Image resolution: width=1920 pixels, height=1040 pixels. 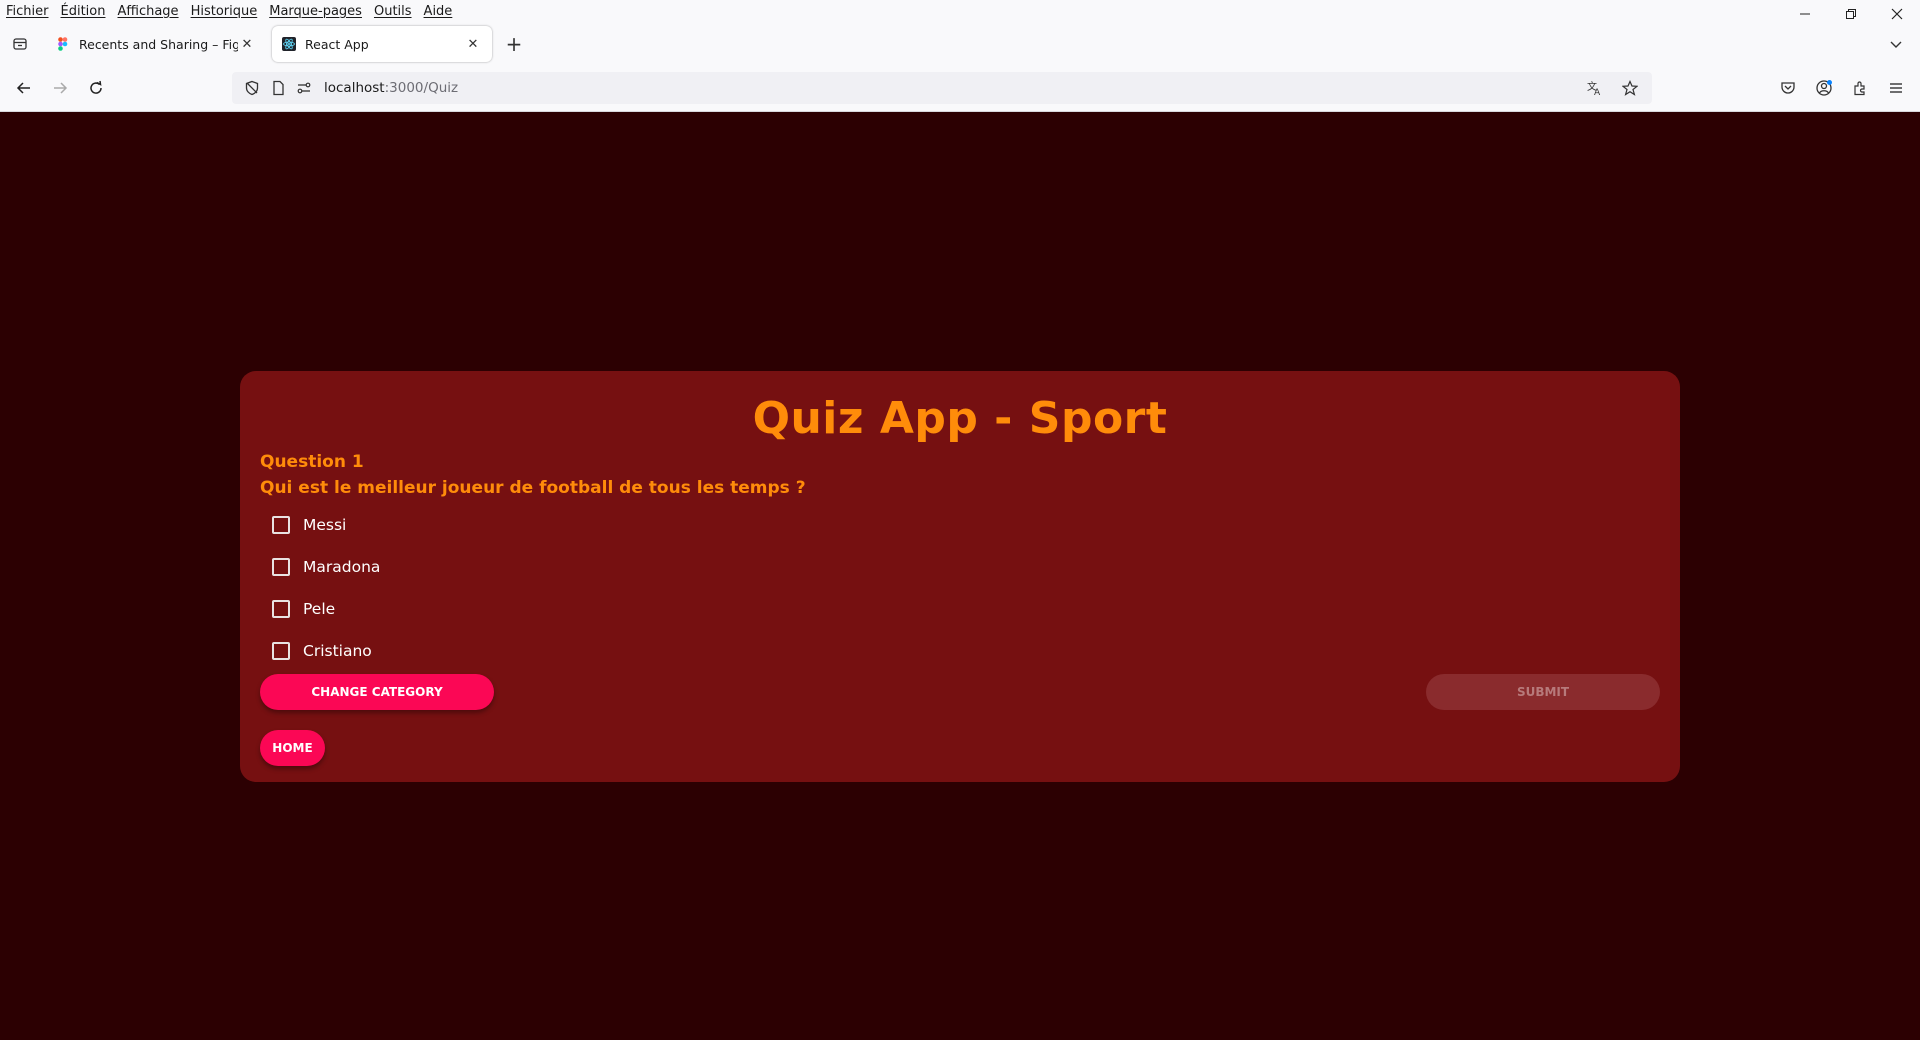 What do you see at coordinates (289, 44) in the screenshot?
I see `react-icon` at bounding box center [289, 44].